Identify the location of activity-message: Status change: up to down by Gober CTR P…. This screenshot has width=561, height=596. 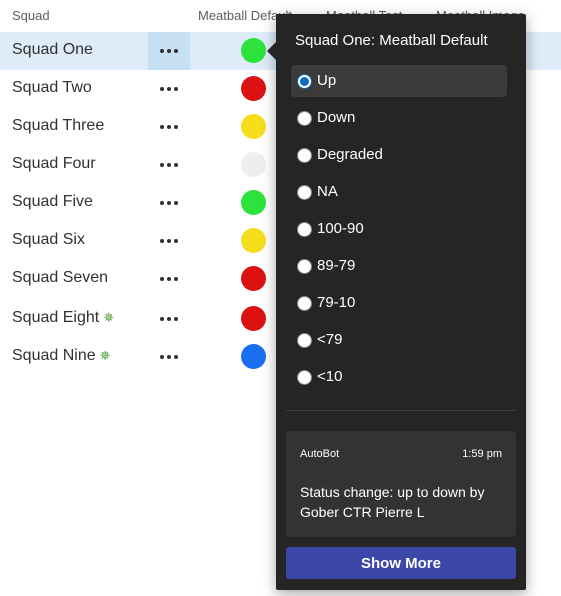
(392, 502).